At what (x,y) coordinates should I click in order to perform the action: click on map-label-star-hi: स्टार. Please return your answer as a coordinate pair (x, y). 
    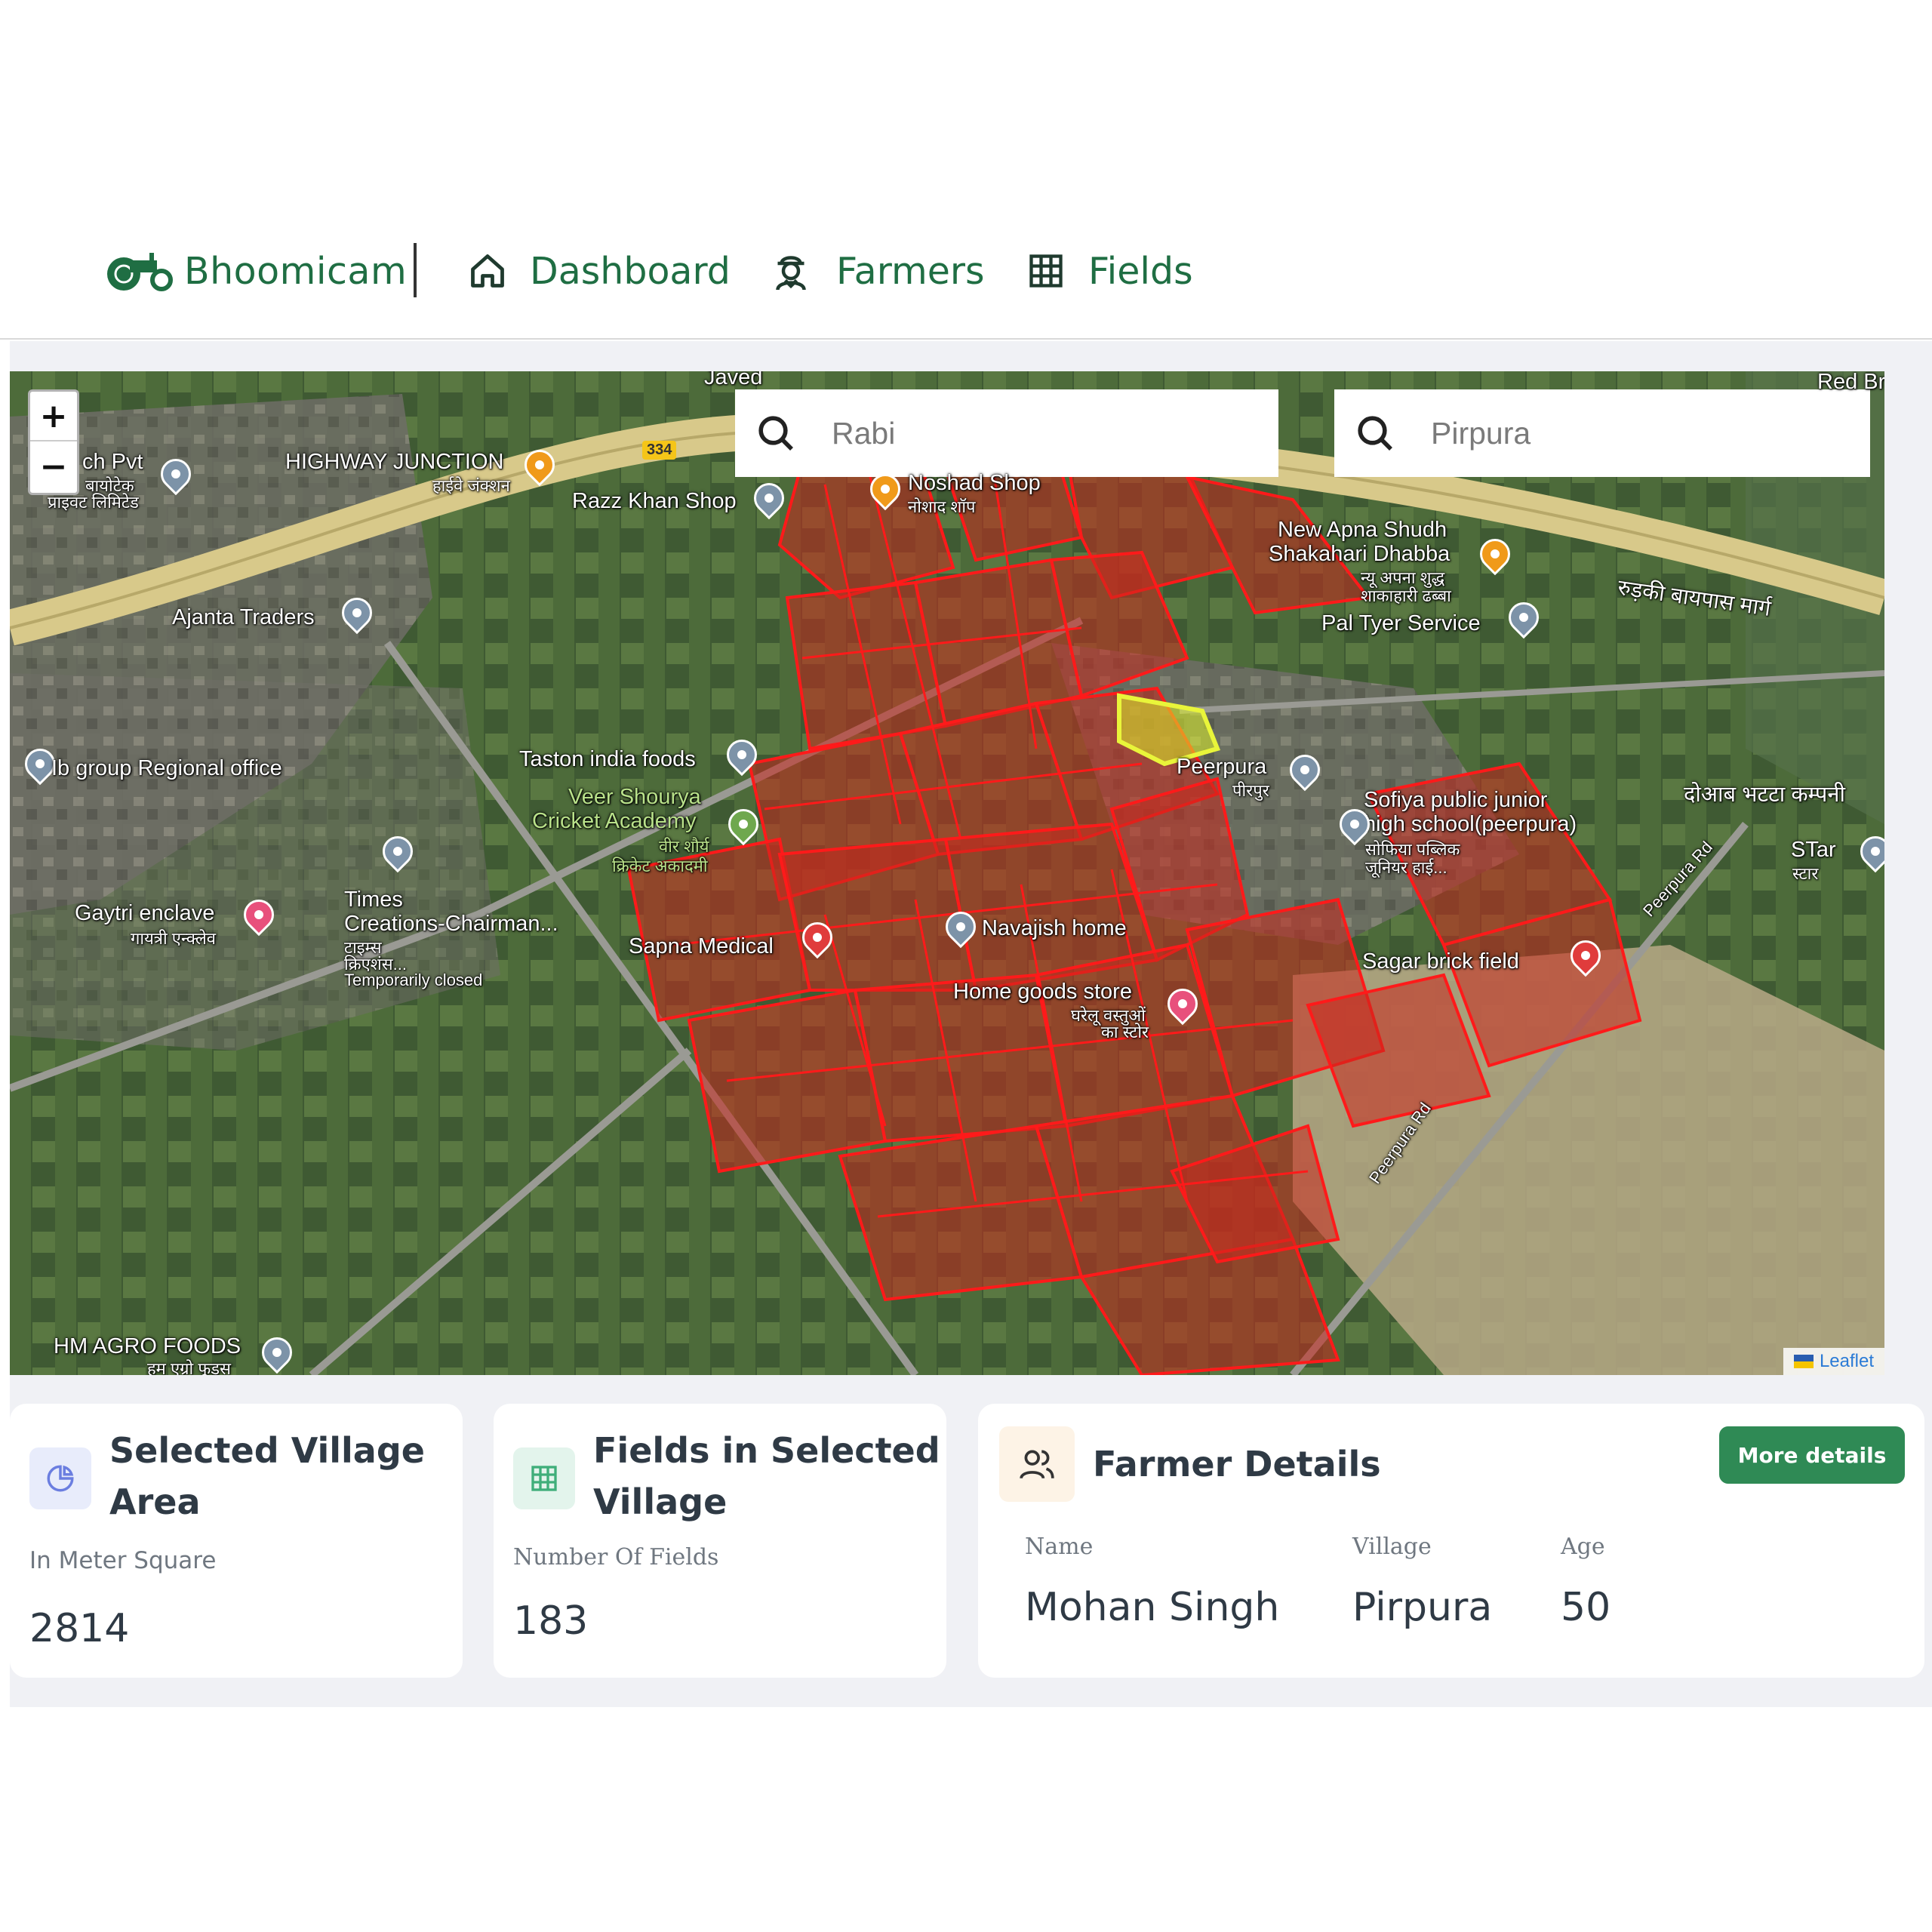
    Looking at the image, I should click on (1805, 873).